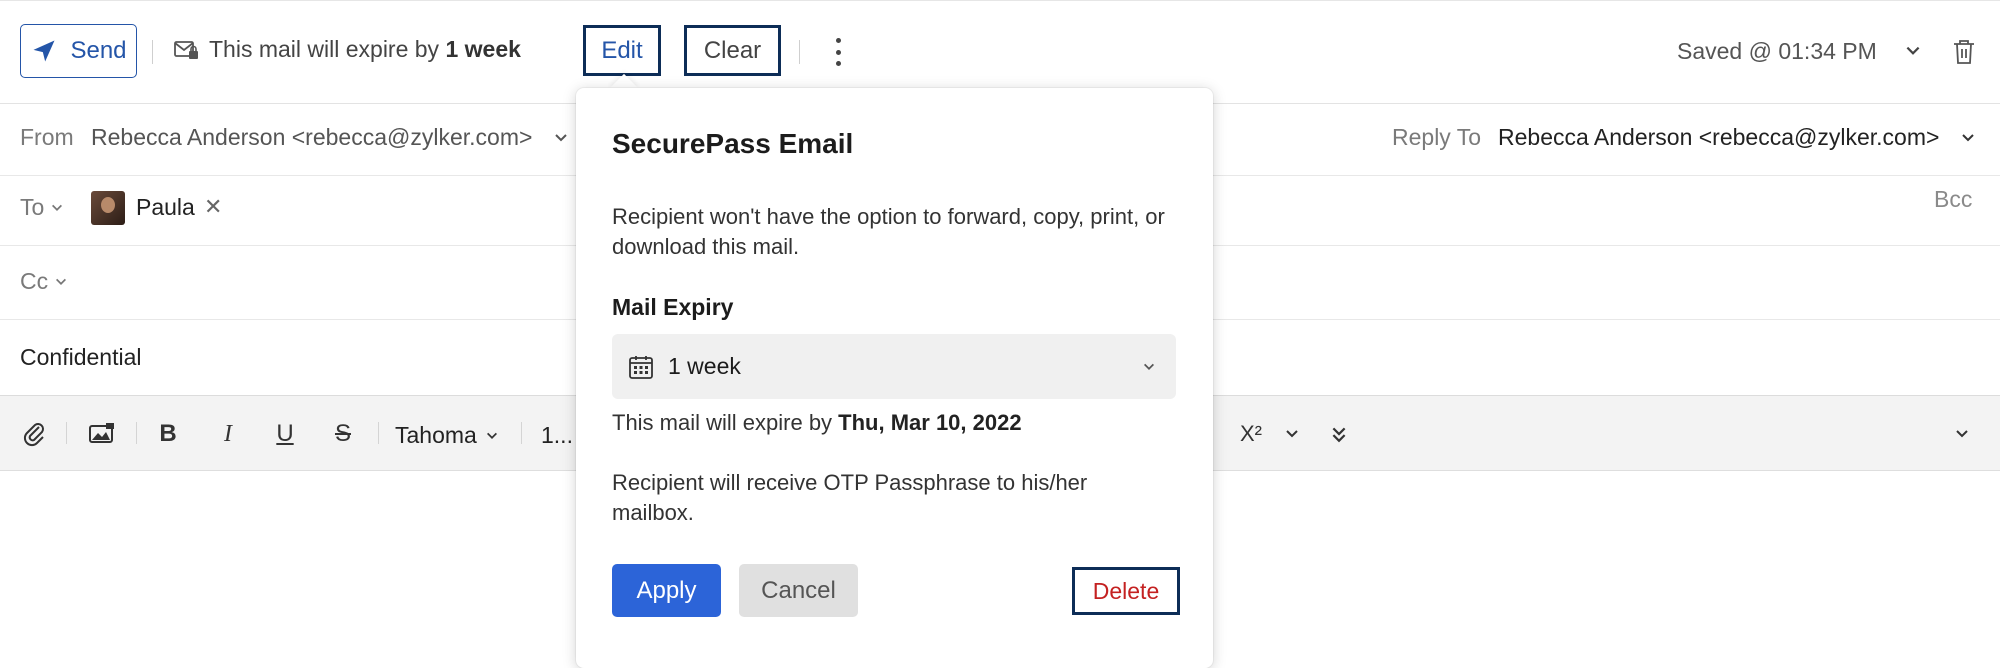  I want to click on mail-expiry-select: 1 week, so click(894, 366).